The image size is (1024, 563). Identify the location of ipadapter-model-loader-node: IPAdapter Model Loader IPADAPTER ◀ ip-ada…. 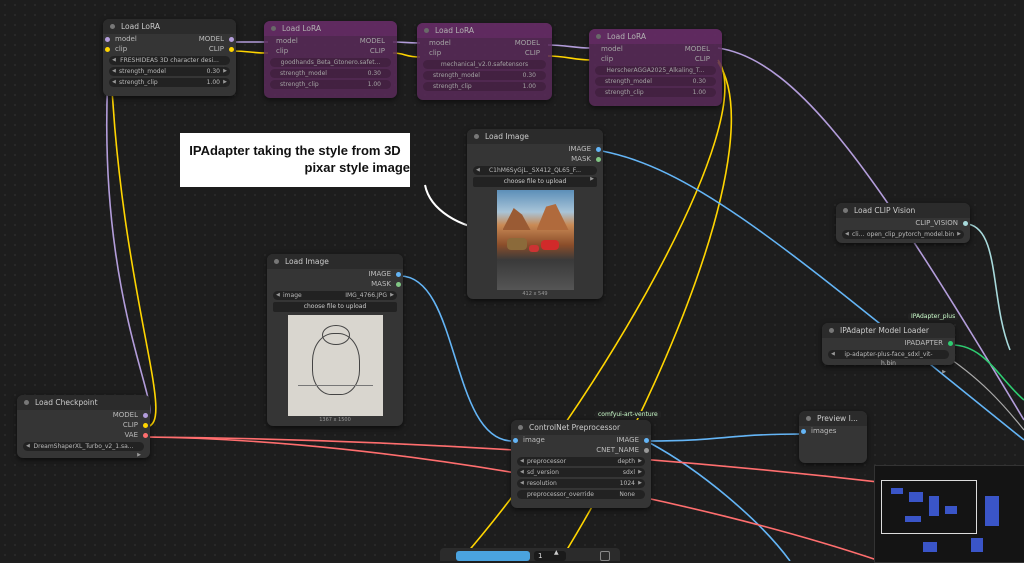
(888, 349).